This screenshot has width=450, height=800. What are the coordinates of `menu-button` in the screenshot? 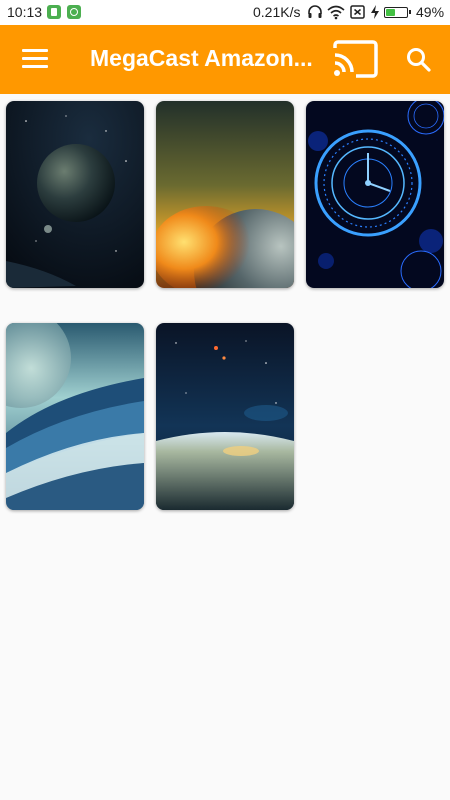 It's located at (35, 59).